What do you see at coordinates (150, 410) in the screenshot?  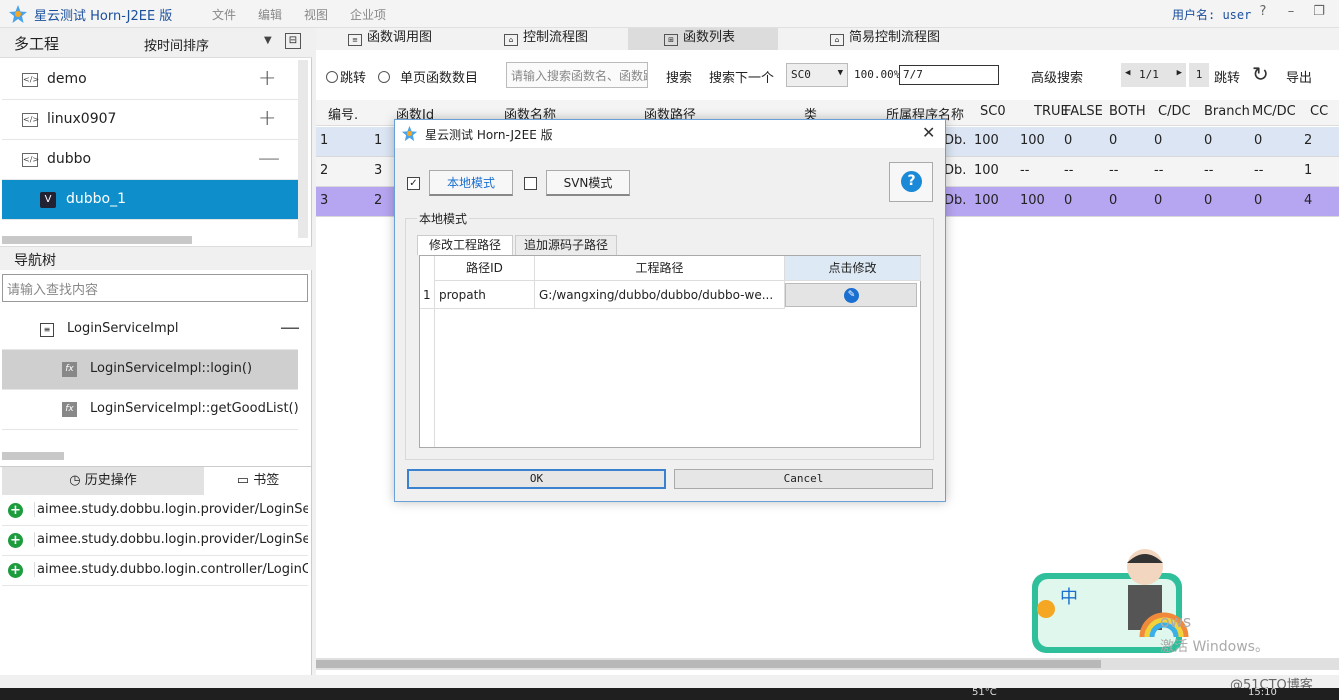 I see `tree-item-method-getgoodlist: fx LoginServiceImpl::getGoodList()` at bounding box center [150, 410].